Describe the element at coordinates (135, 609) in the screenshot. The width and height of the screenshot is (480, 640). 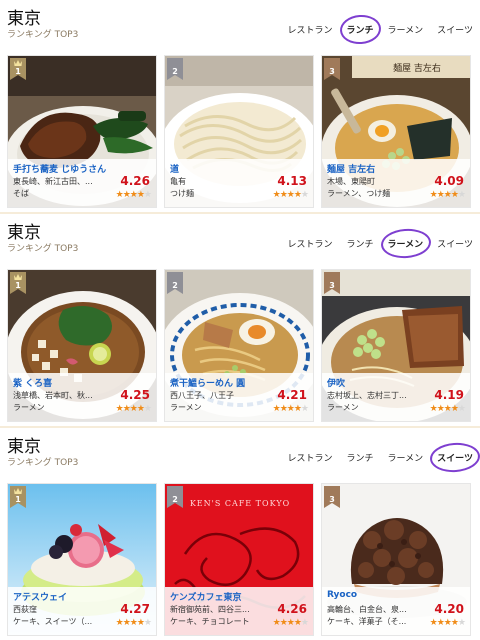
I see `score: 4.27` at that location.